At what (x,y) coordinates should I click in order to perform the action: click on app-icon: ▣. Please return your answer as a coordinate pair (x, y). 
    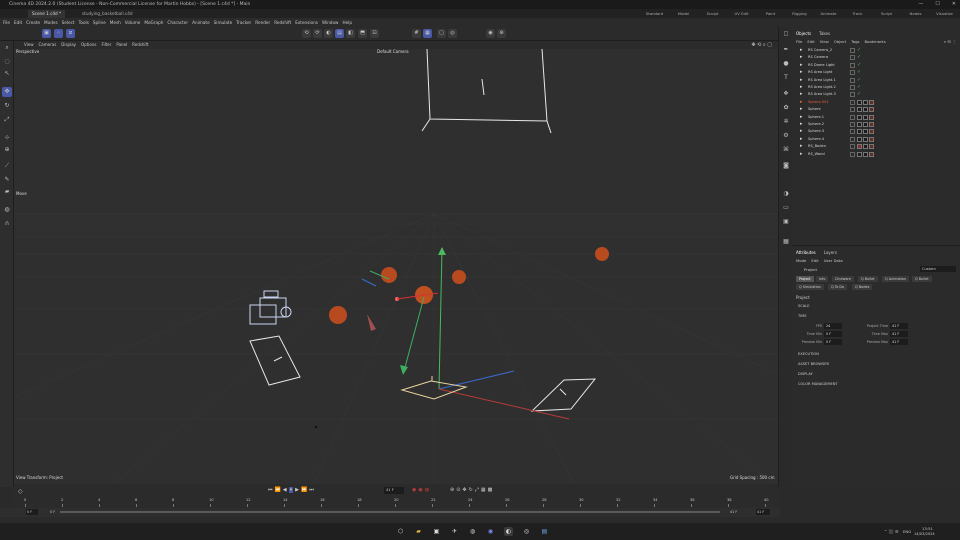
    Looking at the image, I should click on (436, 531).